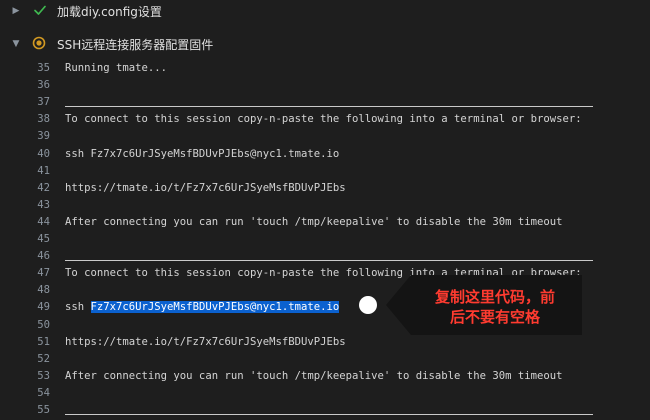 Image resolution: width=650 pixels, height=420 pixels. I want to click on ssh-prefix: ssh, so click(78, 307).